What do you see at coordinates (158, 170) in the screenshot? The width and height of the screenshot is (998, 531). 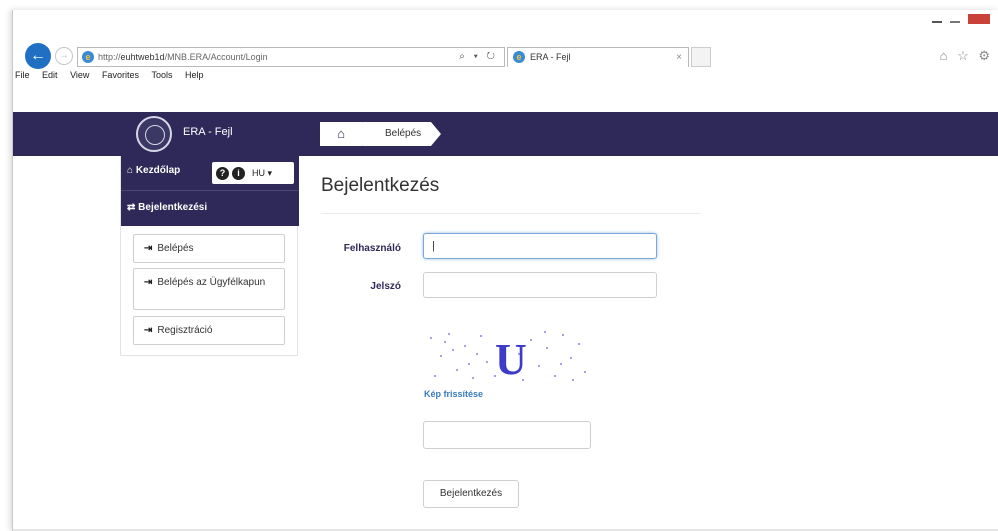 I see `home-label: Kezdőlap` at bounding box center [158, 170].